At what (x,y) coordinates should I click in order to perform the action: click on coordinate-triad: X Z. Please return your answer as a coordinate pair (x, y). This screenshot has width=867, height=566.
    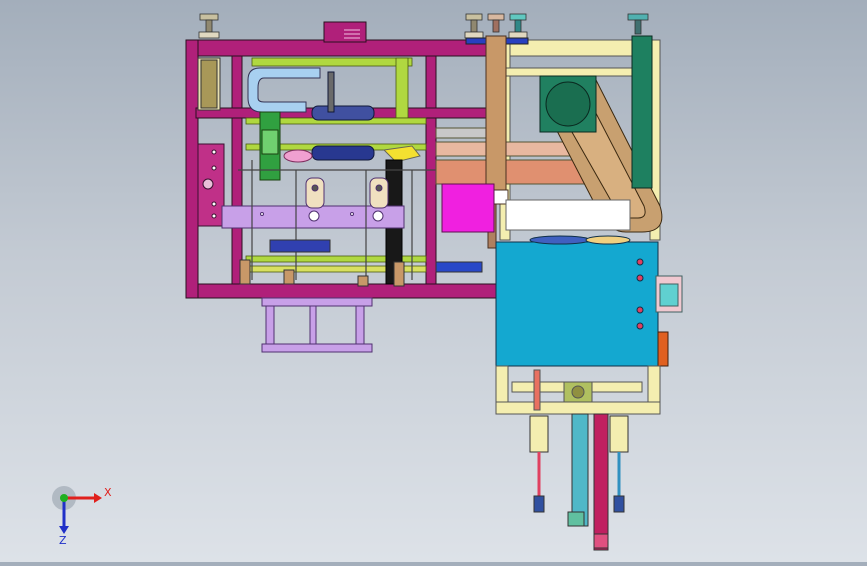
    Looking at the image, I should click on (80, 514).